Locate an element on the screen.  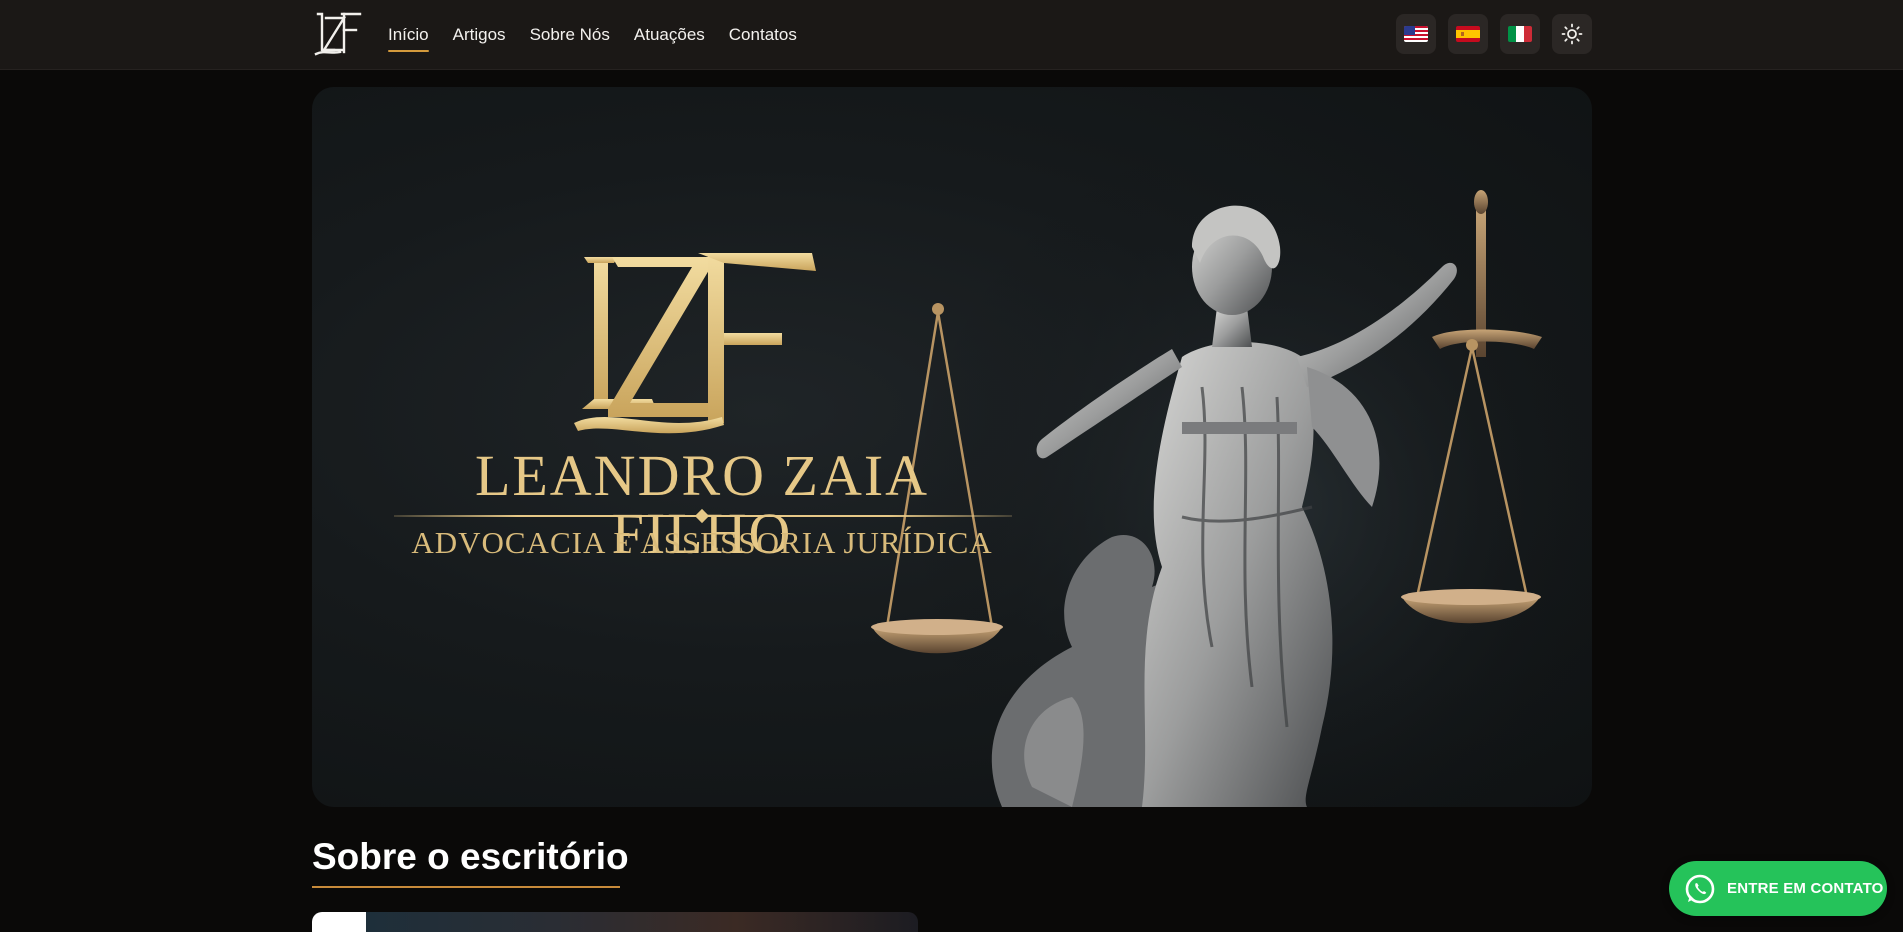
us-flag-icon is located at coordinates (1416, 34).